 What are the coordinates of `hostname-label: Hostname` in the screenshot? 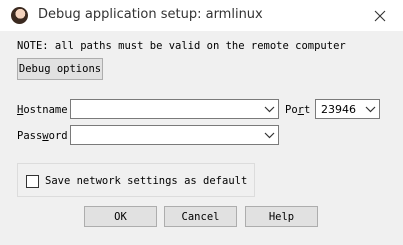 It's located at (42, 110).